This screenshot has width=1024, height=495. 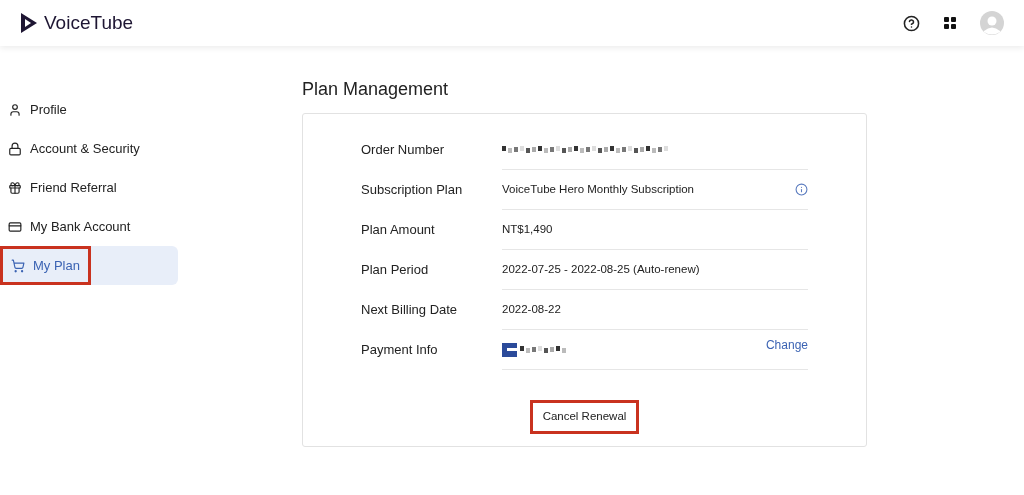 I want to click on sidebar-item: My Plan, so click(x=89, y=265).